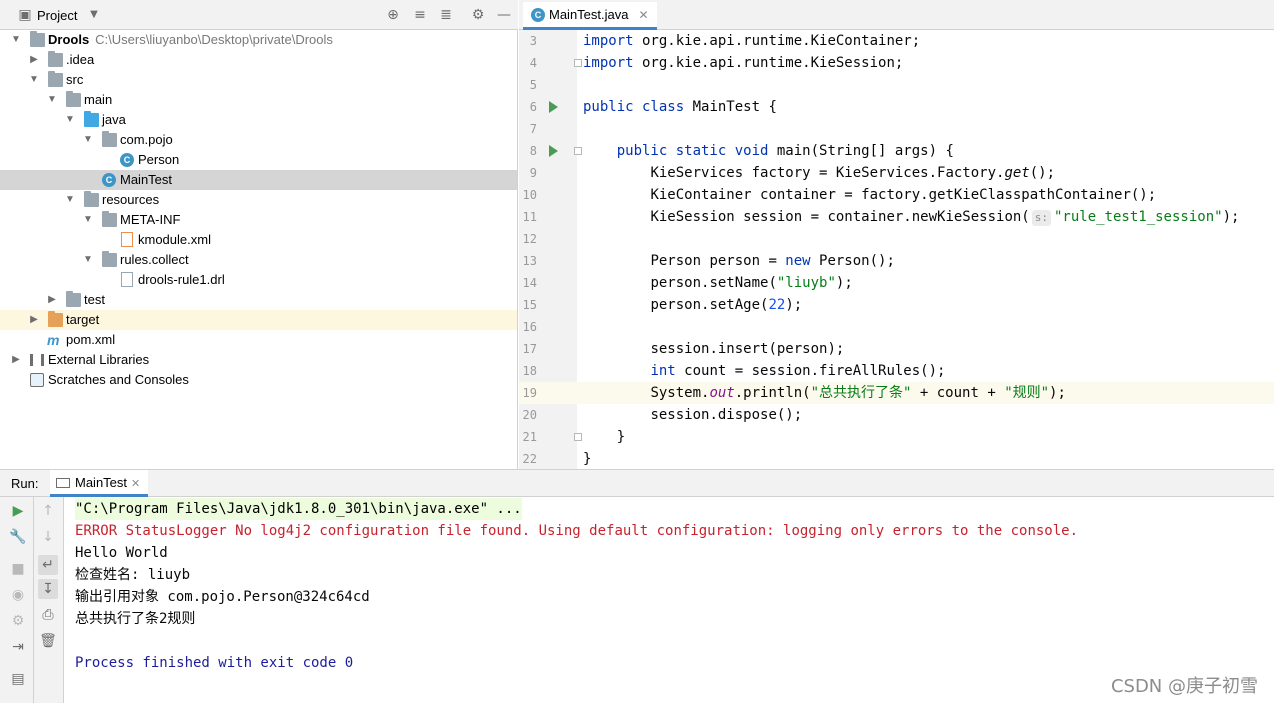 This screenshot has width=1274, height=703. What do you see at coordinates (810, 371) in the screenshot?
I see `code-text: count = session.fireAllRules();` at bounding box center [810, 371].